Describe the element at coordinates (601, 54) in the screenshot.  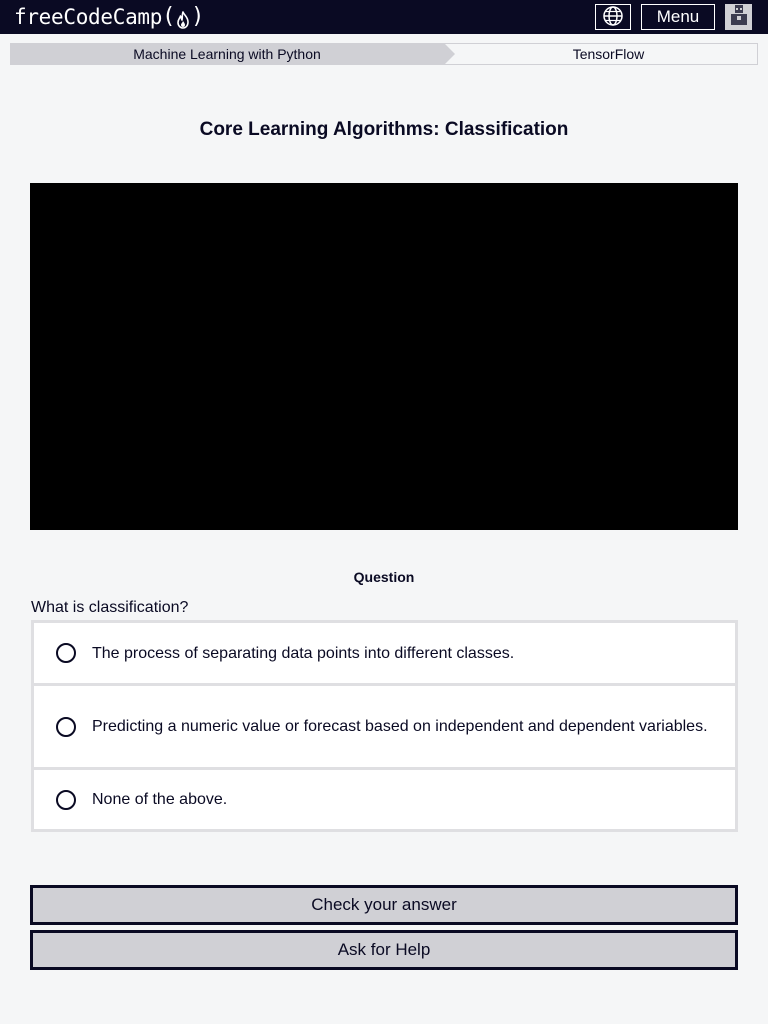
I see `breadcrumb-lesson: TensorFlow` at that location.